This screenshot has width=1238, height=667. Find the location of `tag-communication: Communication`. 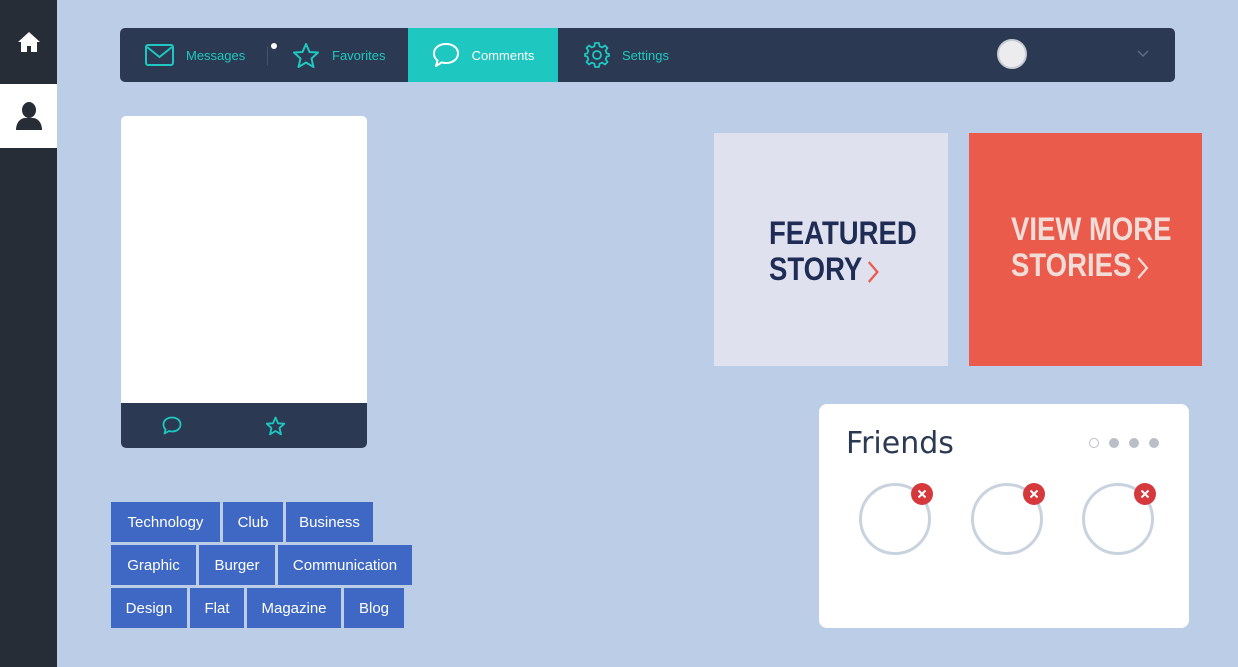

tag-communication: Communication is located at coordinates (345, 565).